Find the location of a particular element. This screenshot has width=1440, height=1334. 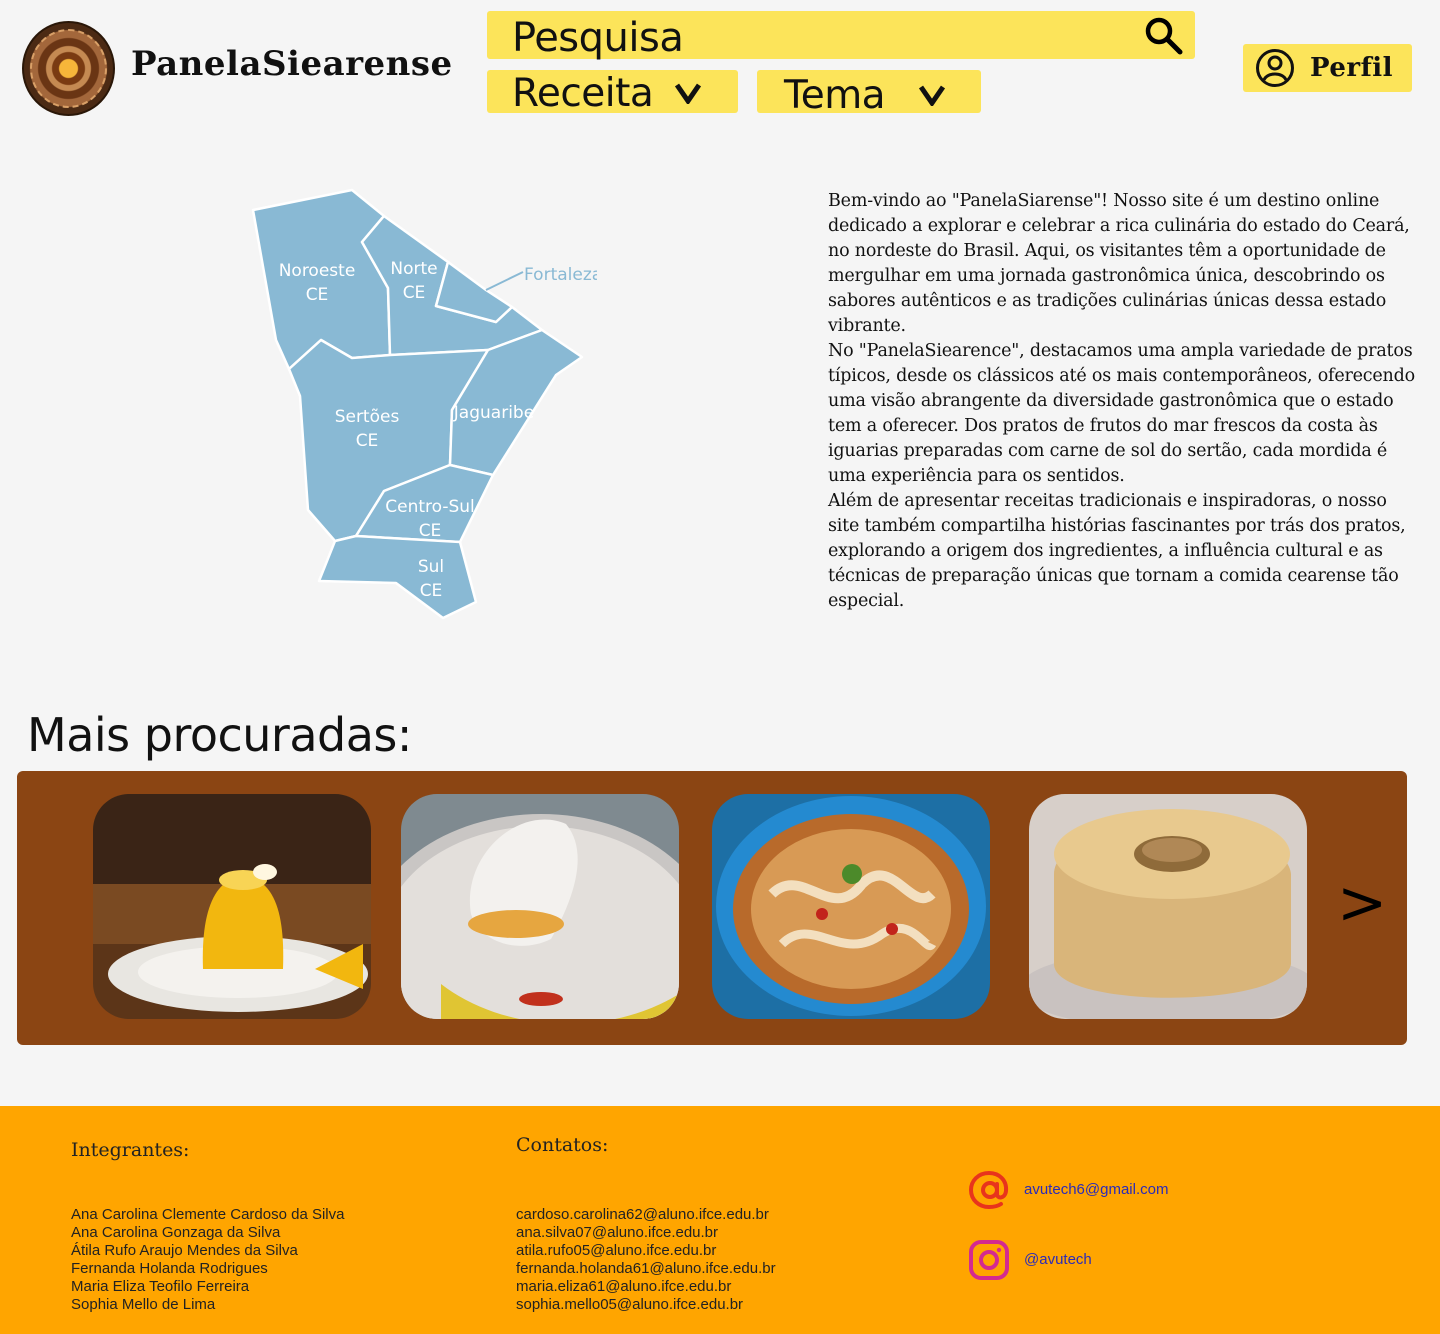

instagram-link: @avutech is located at coordinates (1118, 1260).